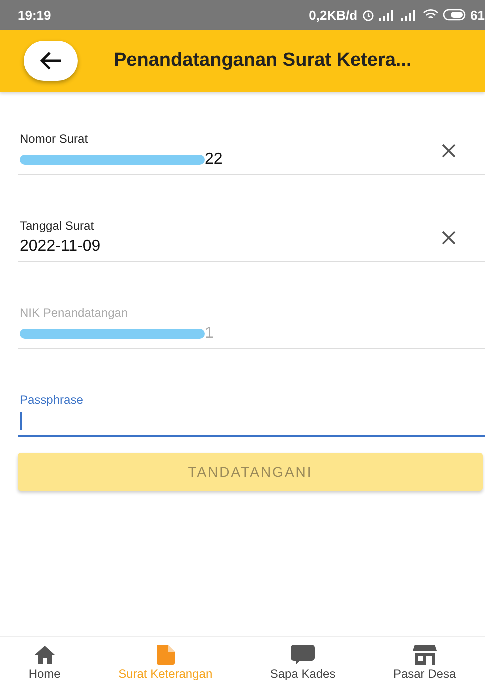 This screenshot has width=485, height=693. I want to click on back-button, so click(51, 61).